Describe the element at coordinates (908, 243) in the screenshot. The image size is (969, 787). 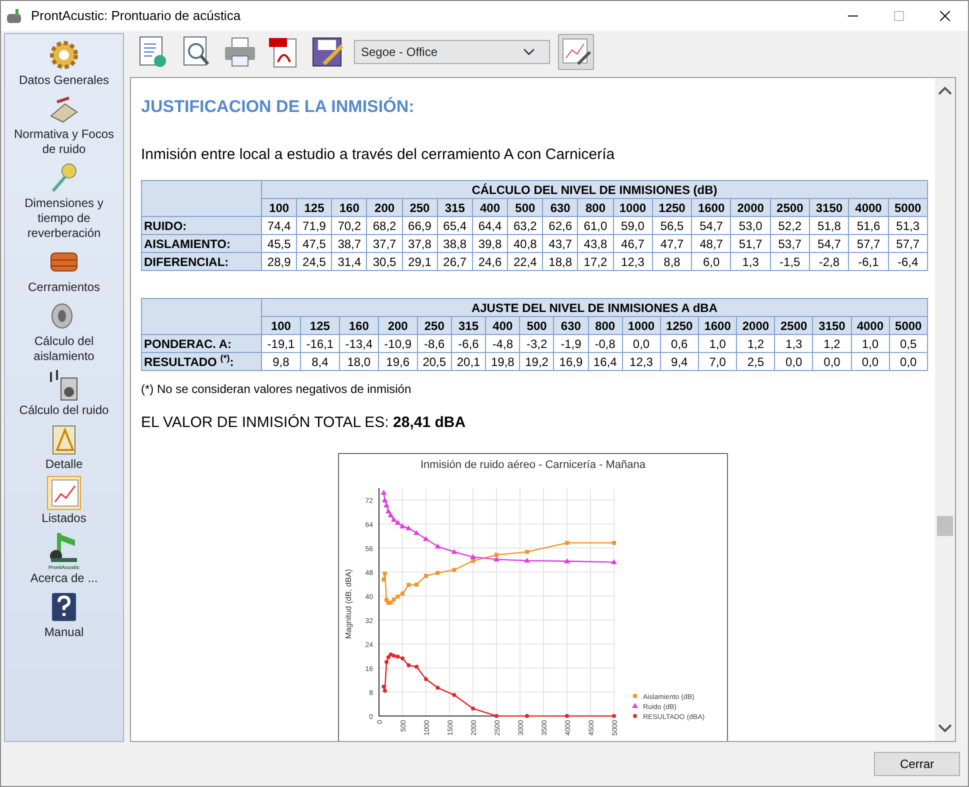
I see `table-cell: 57,7` at that location.